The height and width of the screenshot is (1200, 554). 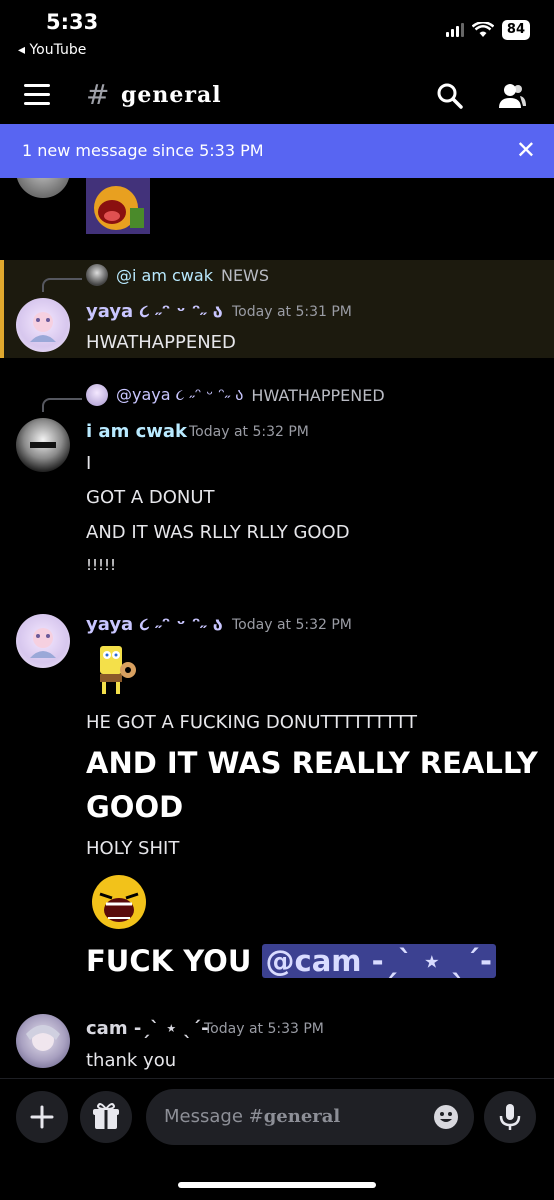 What do you see at coordinates (52, 50) in the screenshot?
I see `back-to-app-link: ◂ YouTube` at bounding box center [52, 50].